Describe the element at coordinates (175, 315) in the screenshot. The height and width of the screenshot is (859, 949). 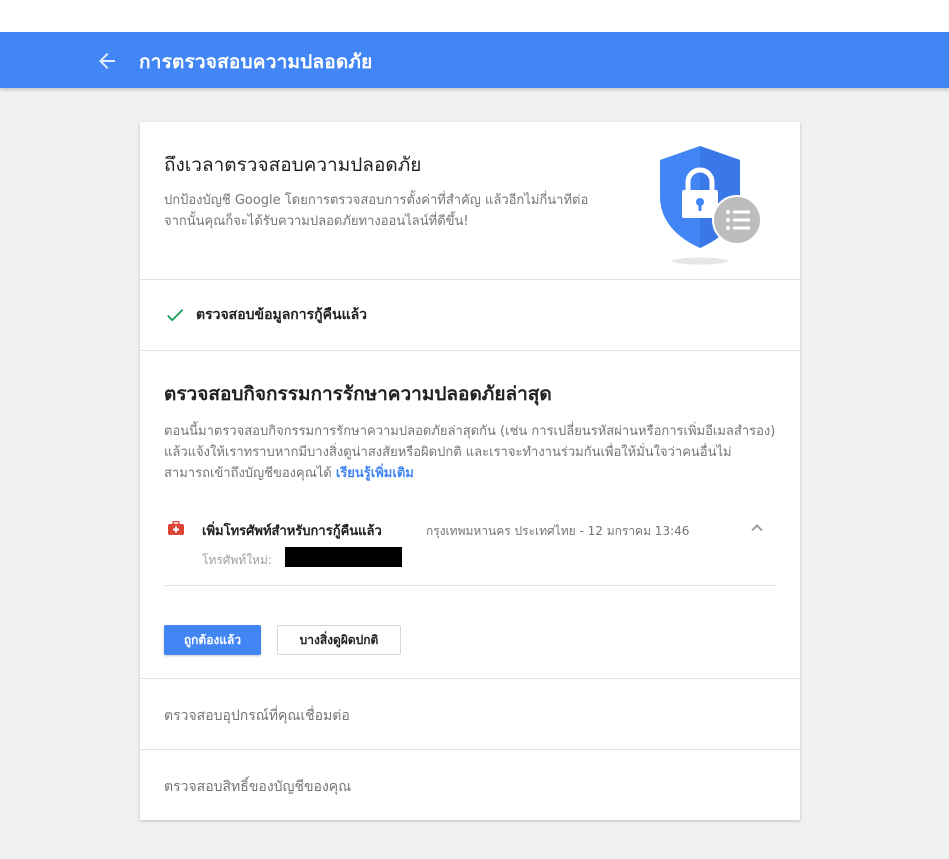
I see `checkmark-icon` at that location.